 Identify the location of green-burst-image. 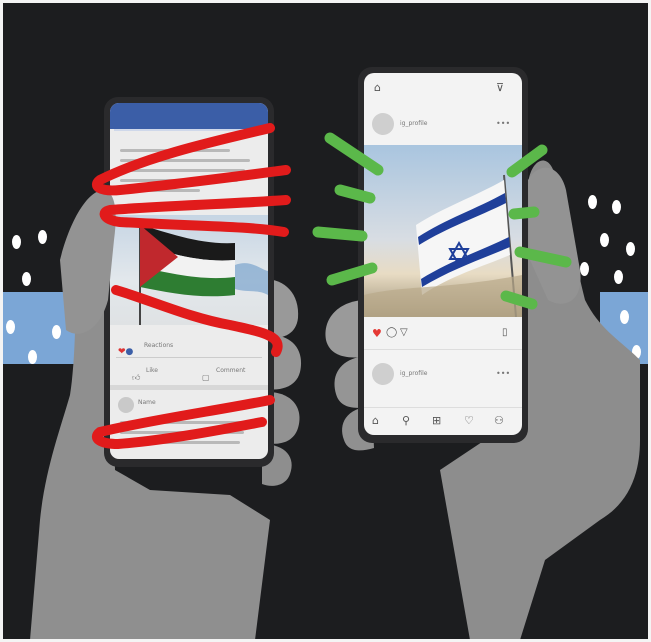
(442, 221).